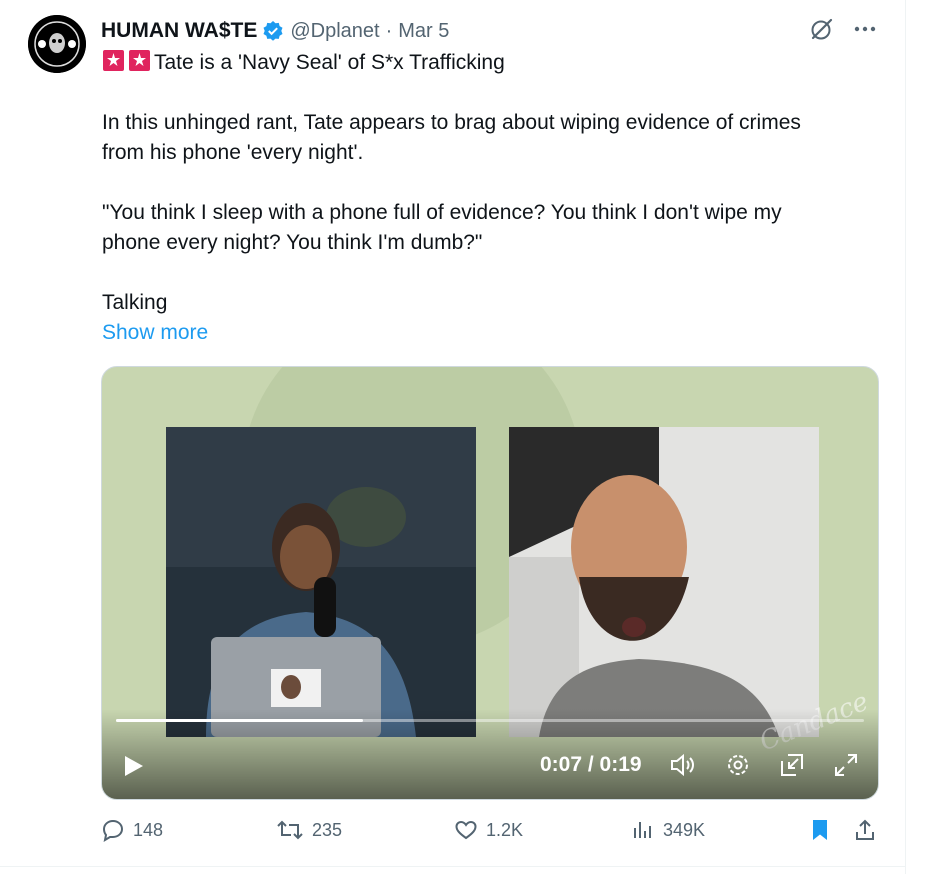 The image size is (932, 874). What do you see at coordinates (290, 830) in the screenshot?
I see `repost-icon` at bounding box center [290, 830].